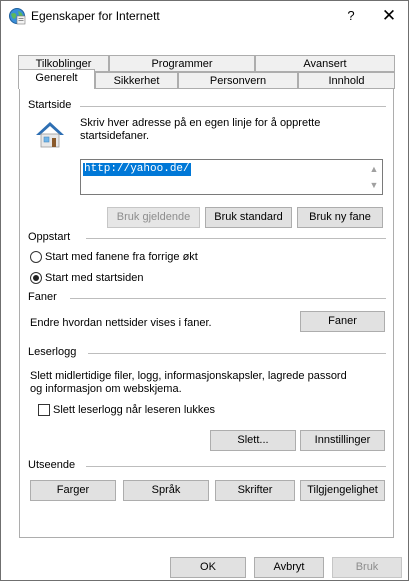 Image resolution: width=409 pixels, height=581 pixels. What do you see at coordinates (137, 169) in the screenshot?
I see `startside-url-value: http://yahoo.de/` at bounding box center [137, 169].